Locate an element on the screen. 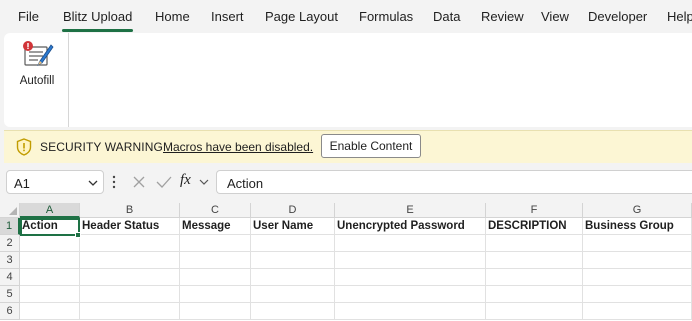  row-header-3: 3 is located at coordinates (10, 260).